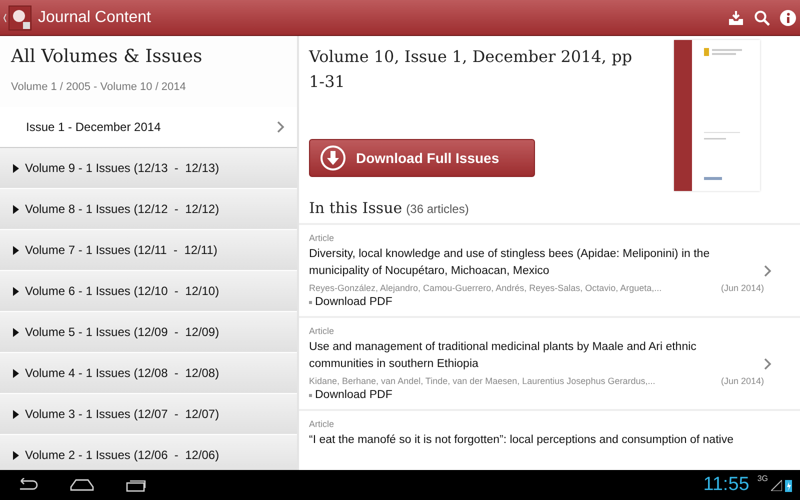  Describe the element at coordinates (107, 56) in the screenshot. I see `sidebar-title: All Volumes & Issues` at that location.